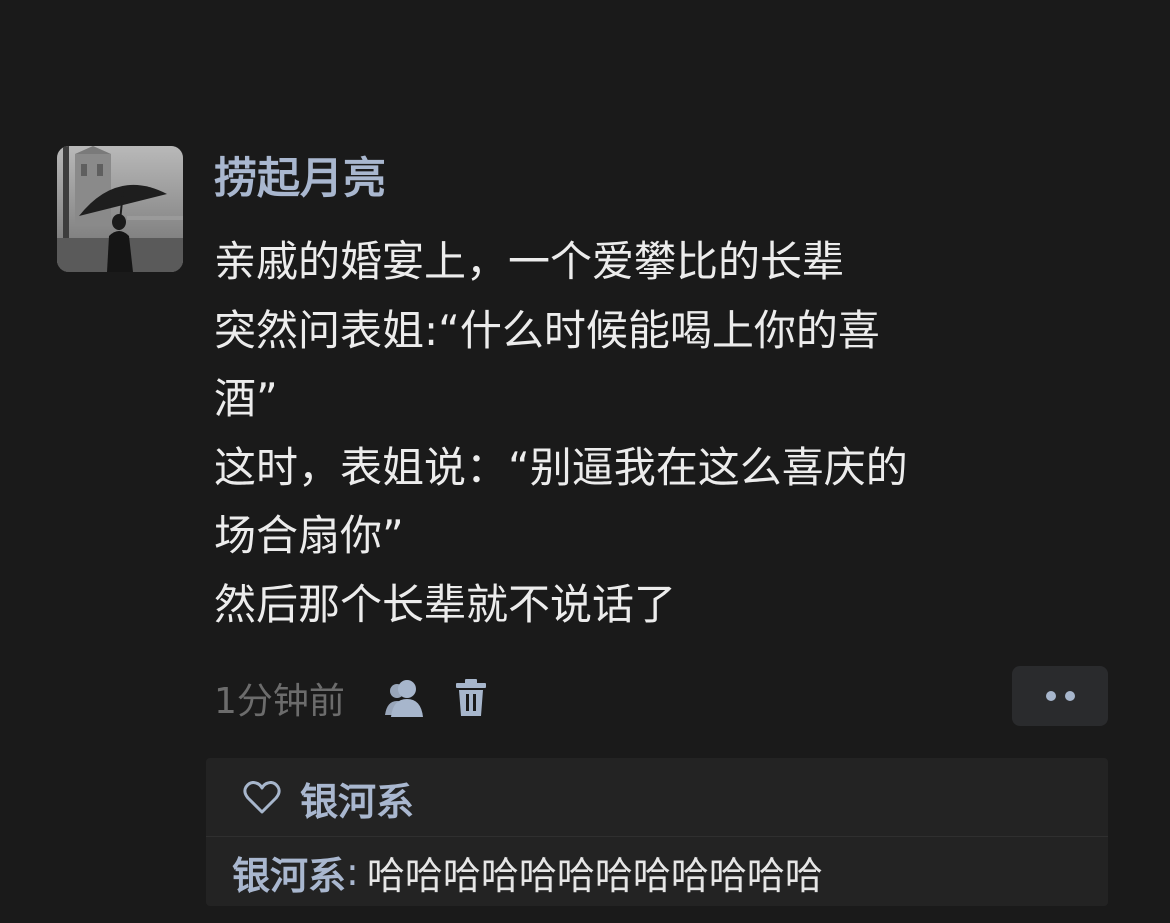 The height and width of the screenshot is (923, 1170). Describe the element at coordinates (279, 701) in the screenshot. I see `post-timestamp: 1分钟前` at that location.